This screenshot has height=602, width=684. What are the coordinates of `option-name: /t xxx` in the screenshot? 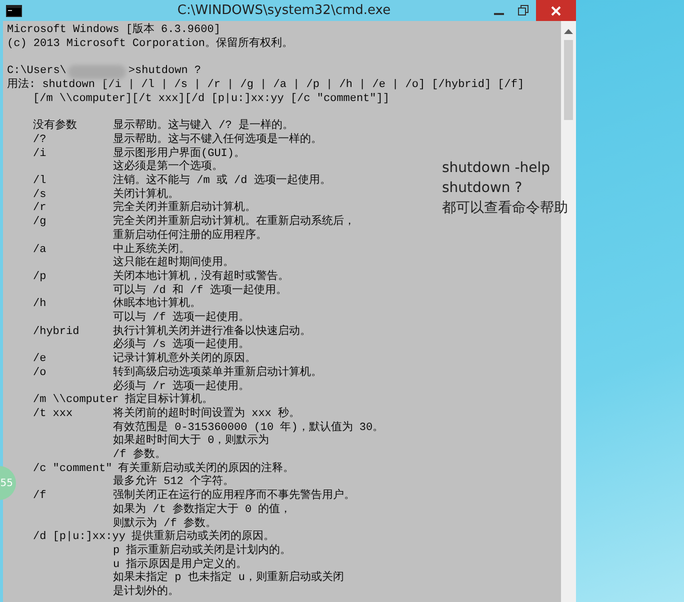 It's located at (53, 415).